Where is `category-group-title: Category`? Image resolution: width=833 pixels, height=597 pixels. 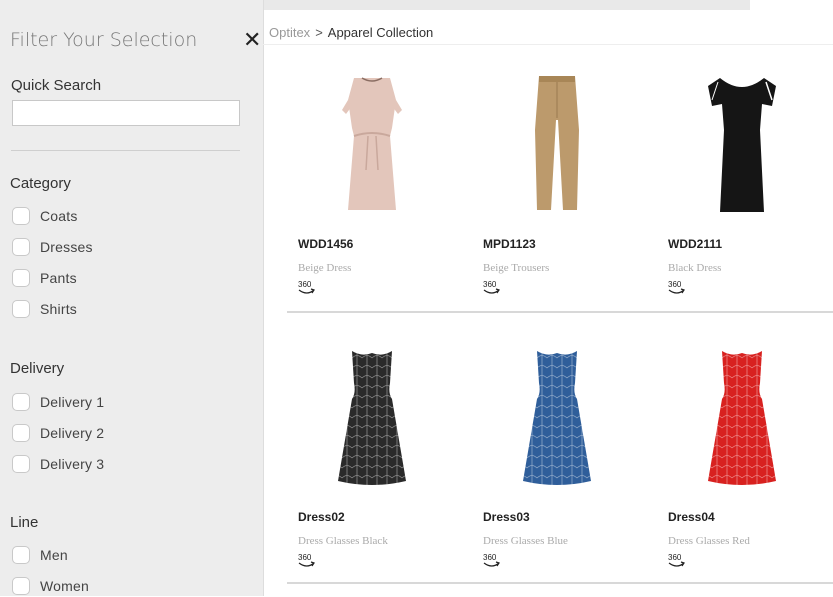
category-group-title: Category is located at coordinates (40, 183).